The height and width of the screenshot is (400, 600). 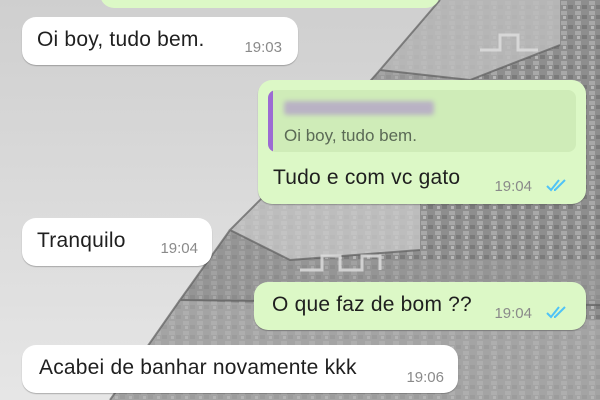 What do you see at coordinates (198, 367) in the screenshot?
I see `message-text: Acabei de banhar novamente kkk` at bounding box center [198, 367].